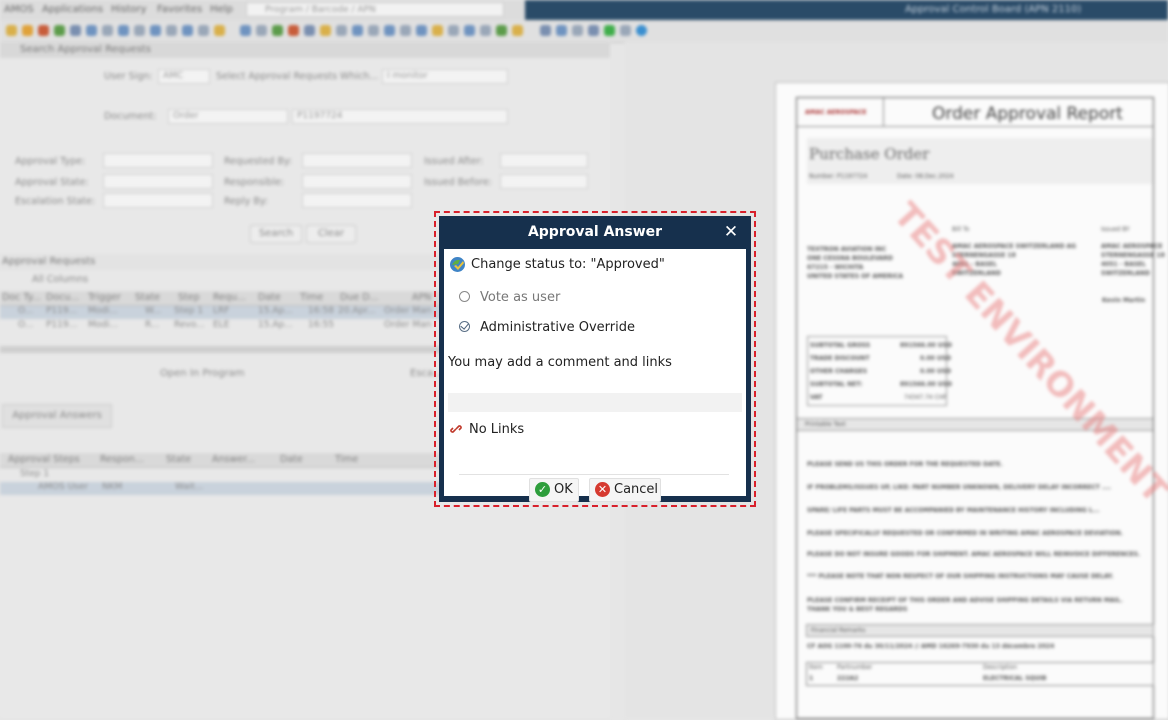  Describe the element at coordinates (357, 160) in the screenshot. I see `requested-by-dropdown` at that location.